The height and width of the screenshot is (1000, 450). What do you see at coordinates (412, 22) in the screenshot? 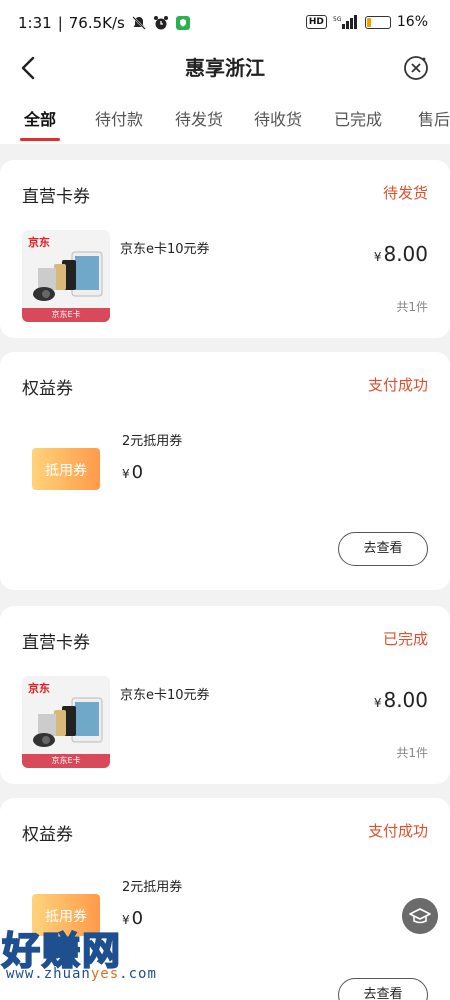
I see `battery-level: 16%` at bounding box center [412, 22].